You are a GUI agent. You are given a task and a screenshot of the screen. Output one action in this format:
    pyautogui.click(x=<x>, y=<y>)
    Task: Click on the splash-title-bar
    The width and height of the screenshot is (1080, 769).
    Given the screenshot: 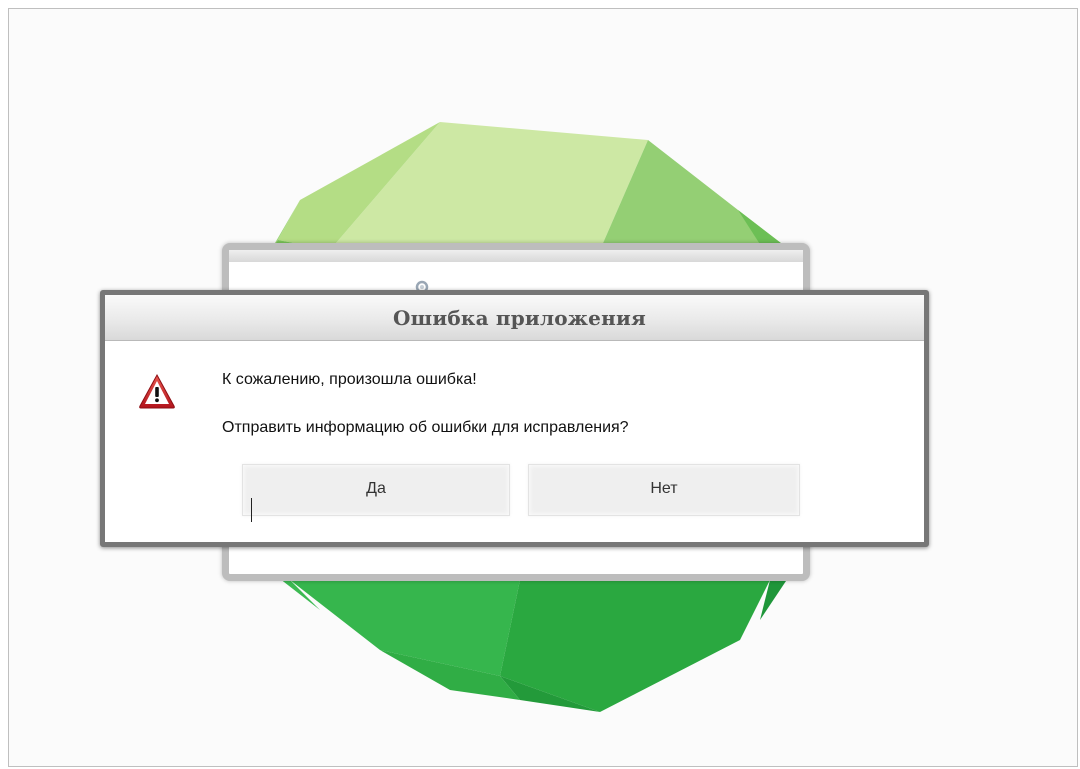 What is the action you would take?
    pyautogui.click(x=516, y=256)
    